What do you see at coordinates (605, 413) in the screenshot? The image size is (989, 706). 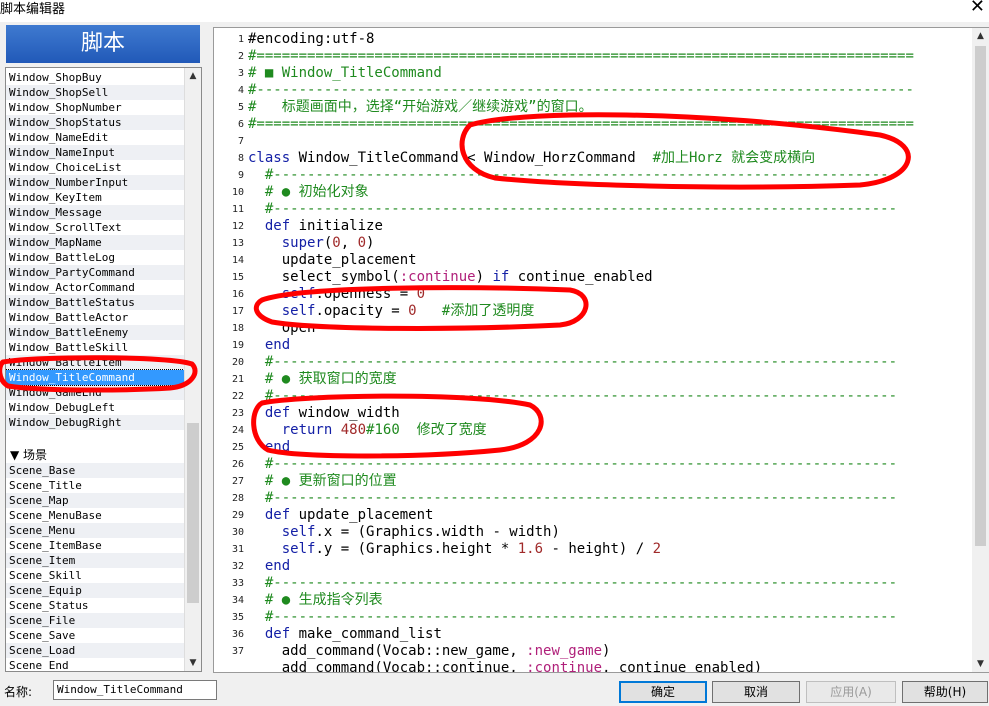 I see `code-line: def window_width` at bounding box center [605, 413].